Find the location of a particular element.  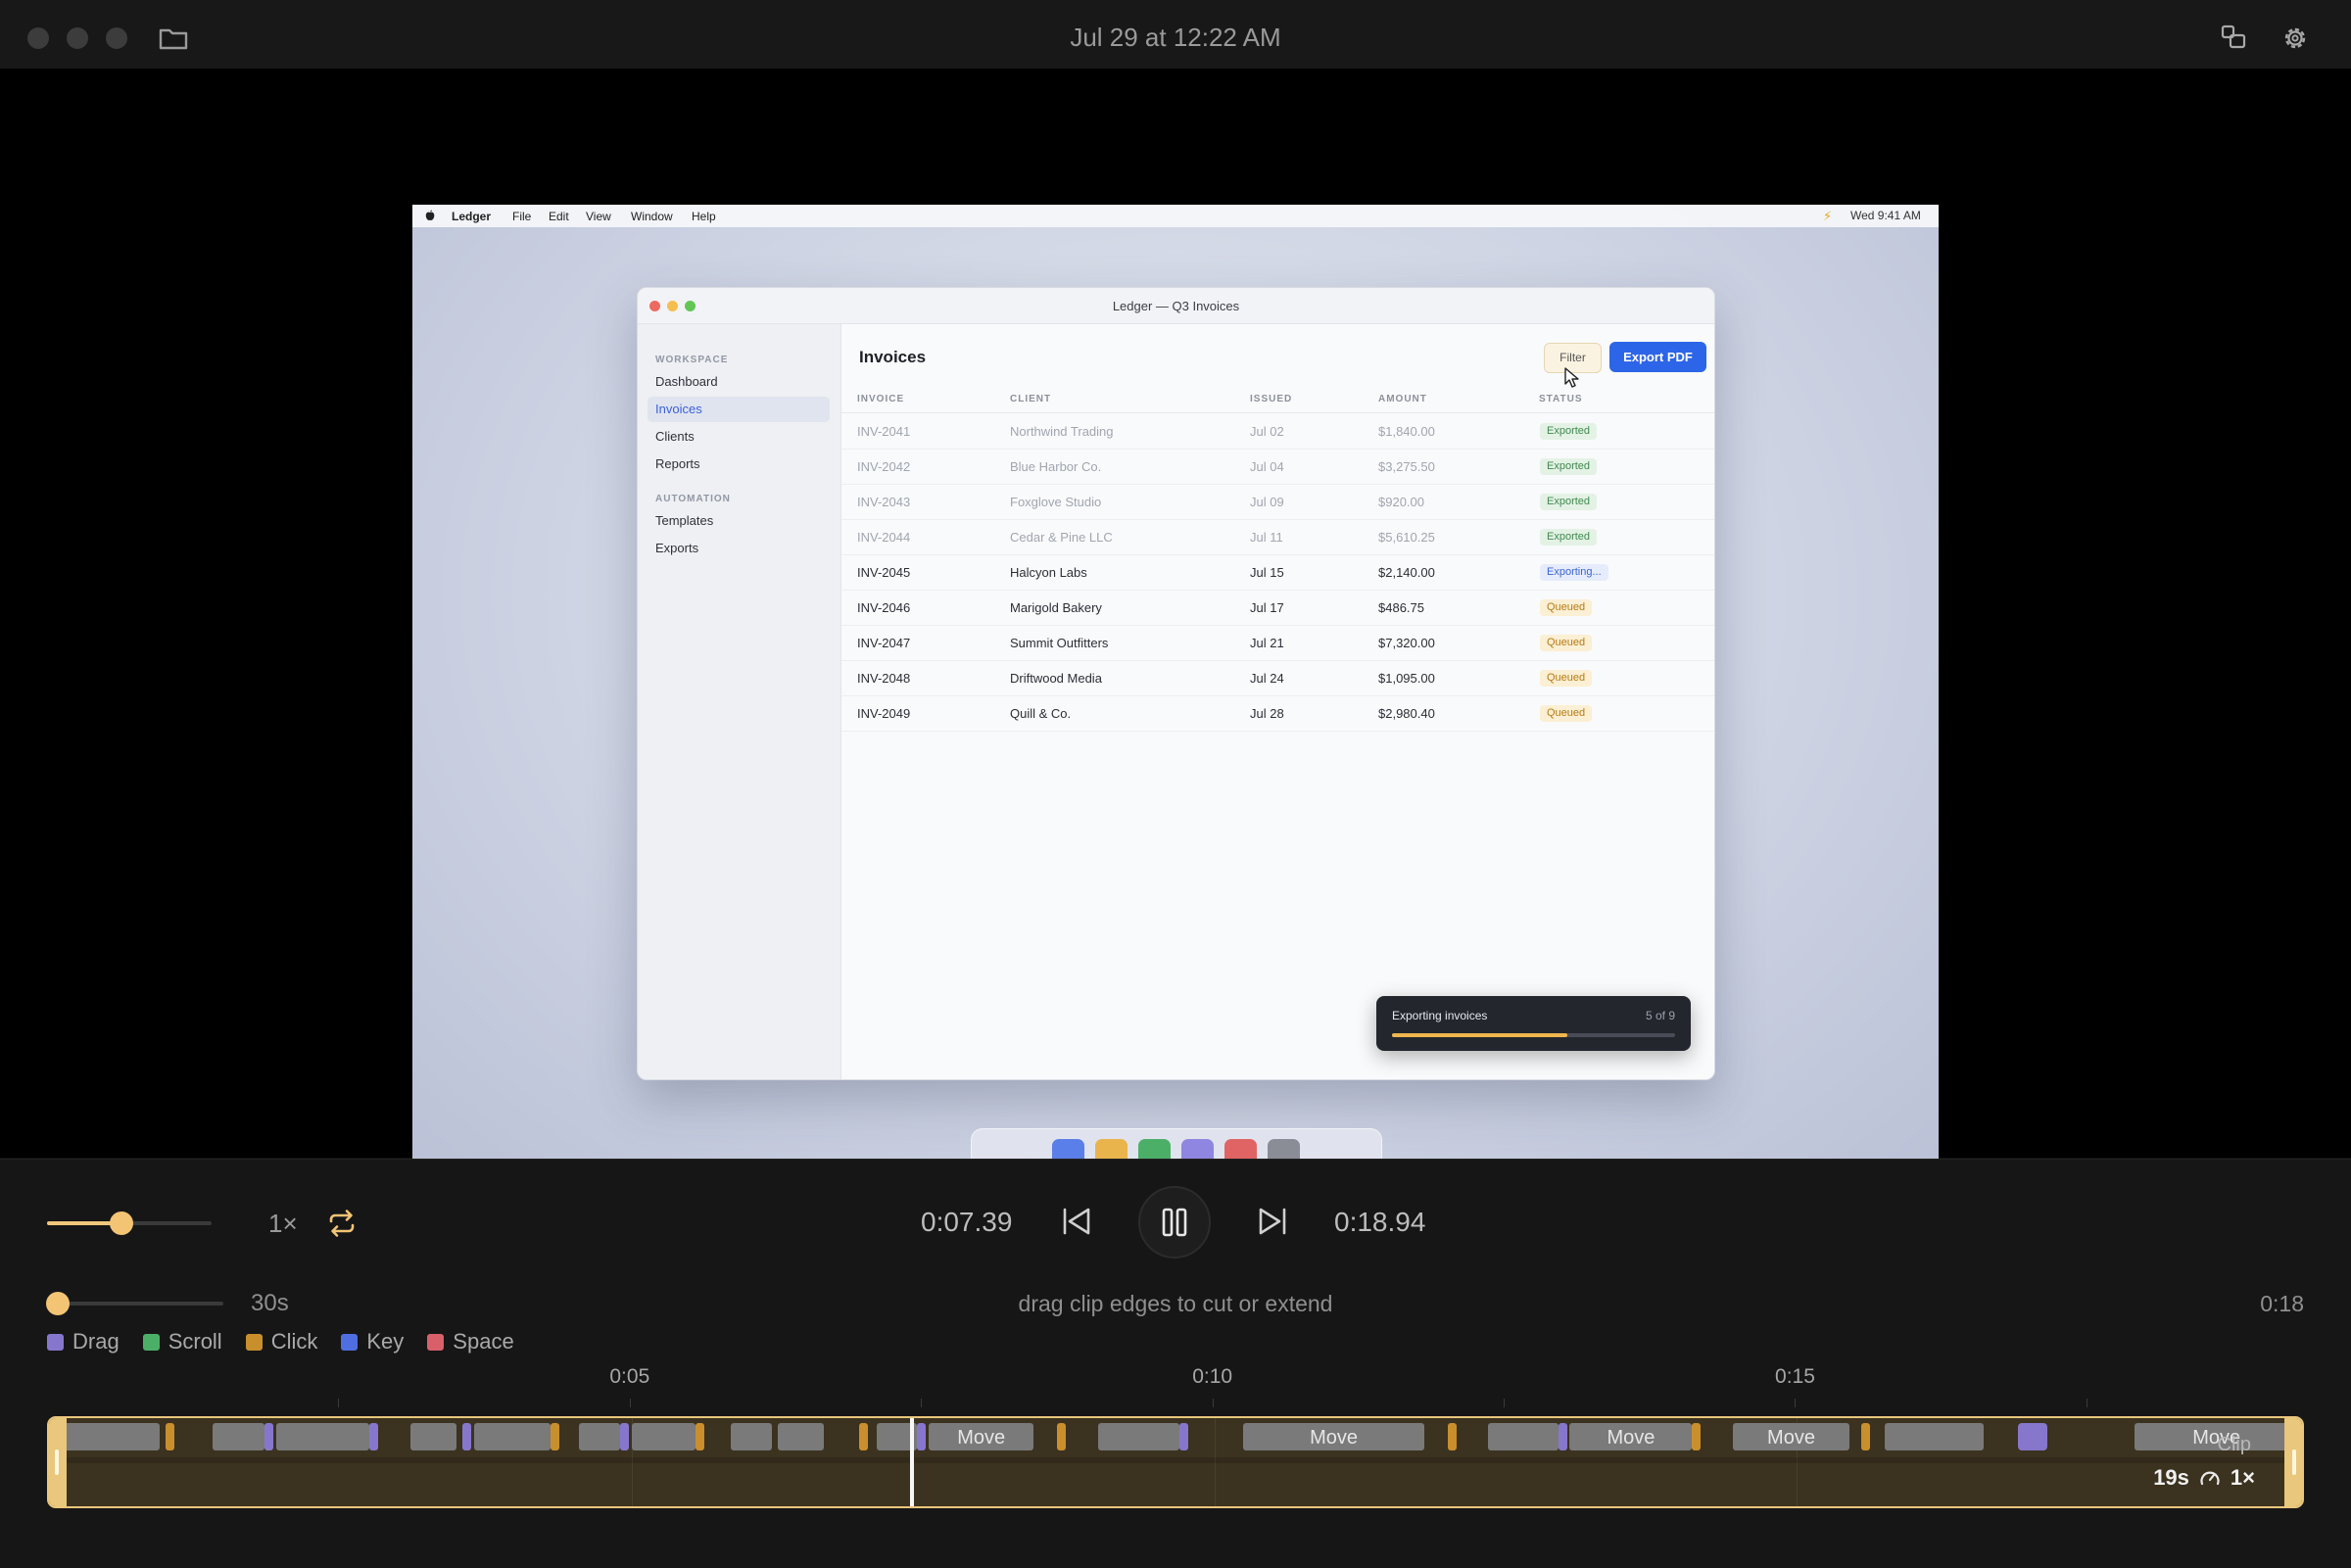

pause-button is located at coordinates (1174, 1222).